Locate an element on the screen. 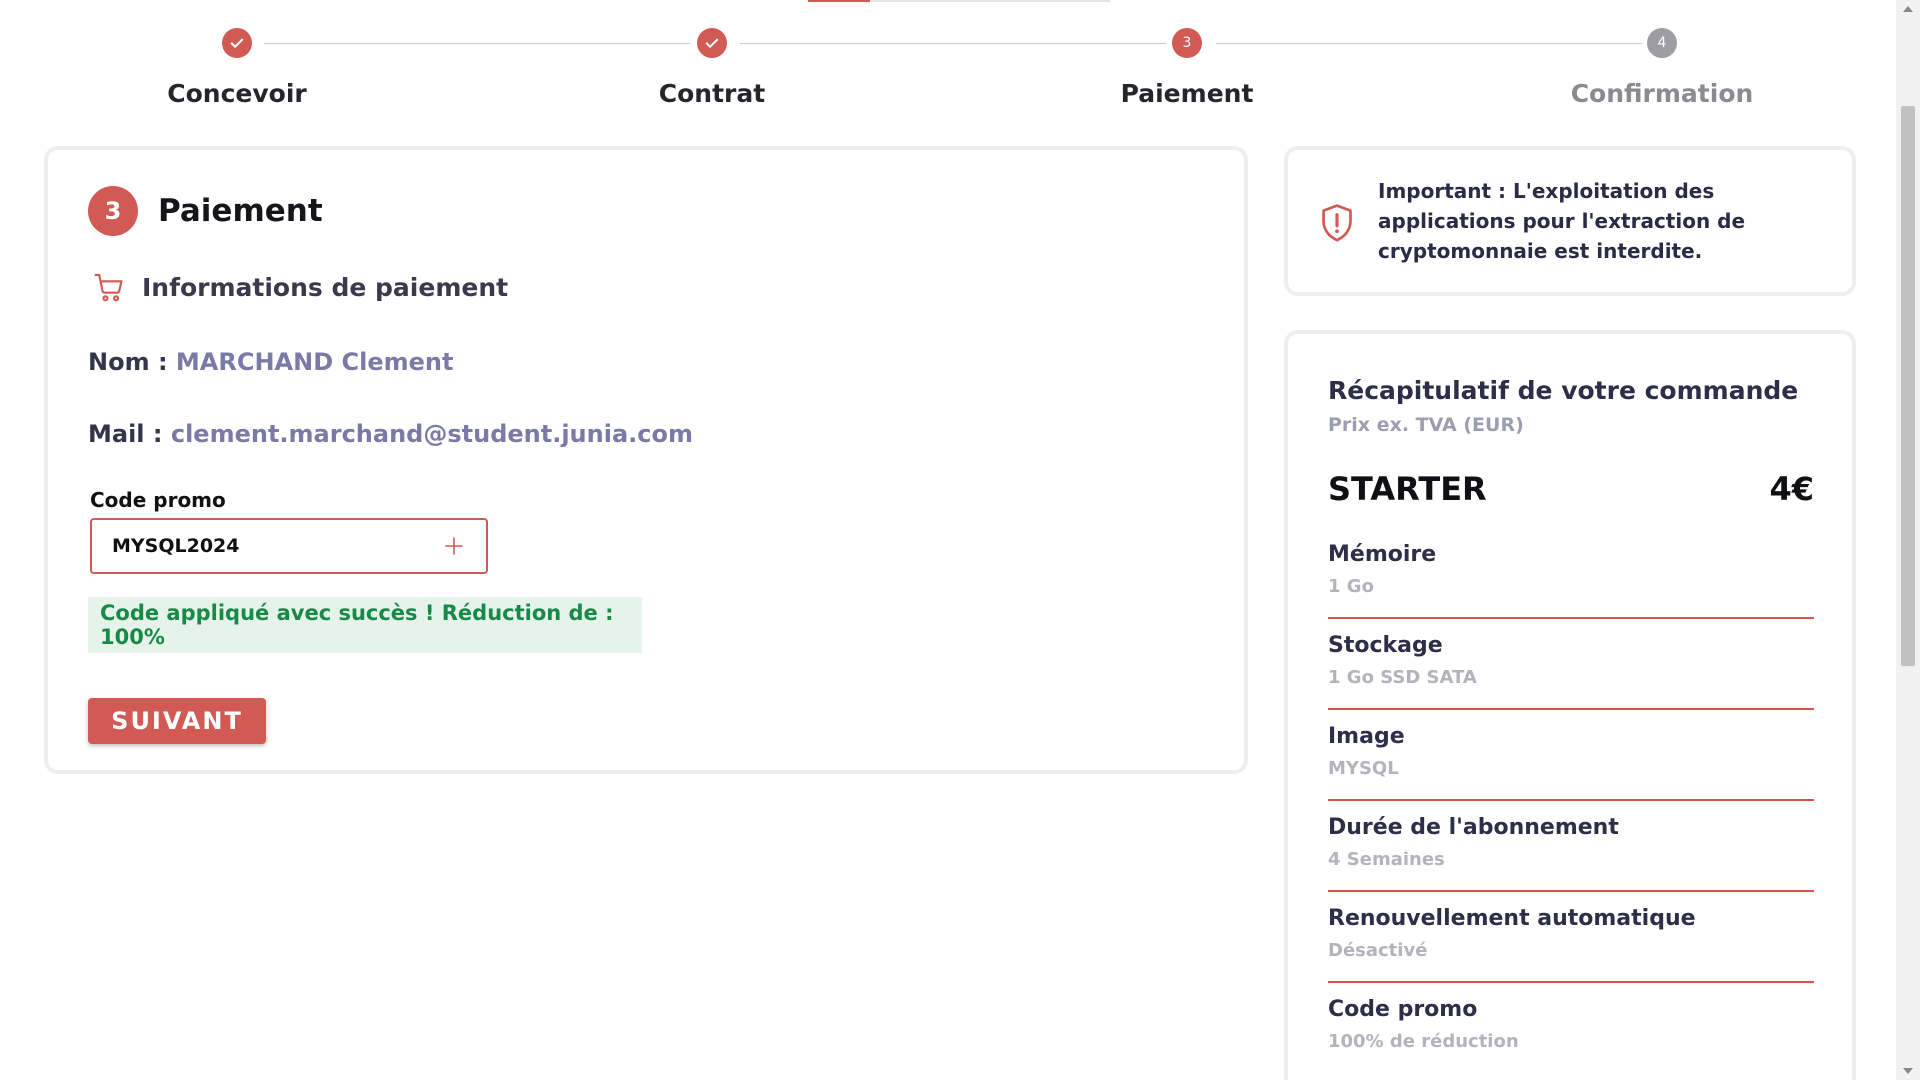 The width and height of the screenshot is (1920, 1080). mail-value: clement.marchand@student.junia.com is located at coordinates (431, 434).